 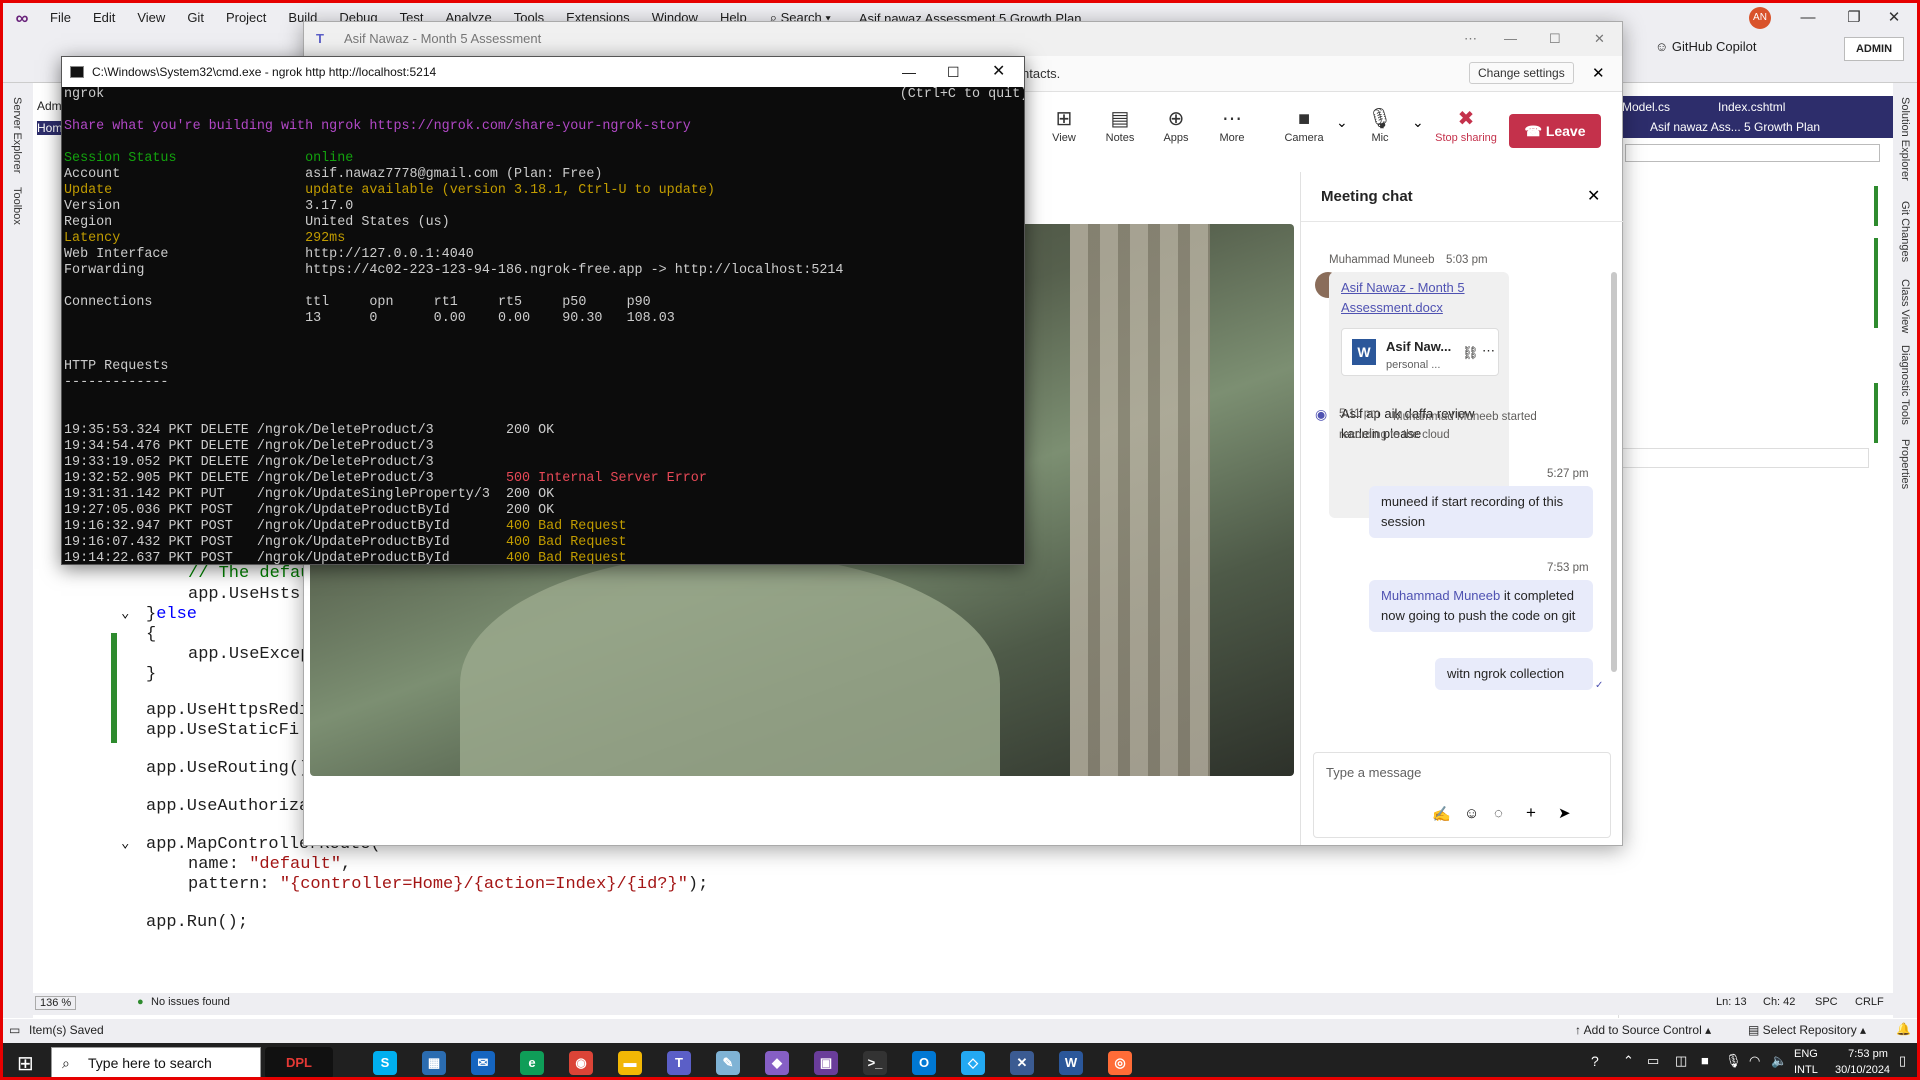 What do you see at coordinates (679, 1063) in the screenshot?
I see `teams-icon: T` at bounding box center [679, 1063].